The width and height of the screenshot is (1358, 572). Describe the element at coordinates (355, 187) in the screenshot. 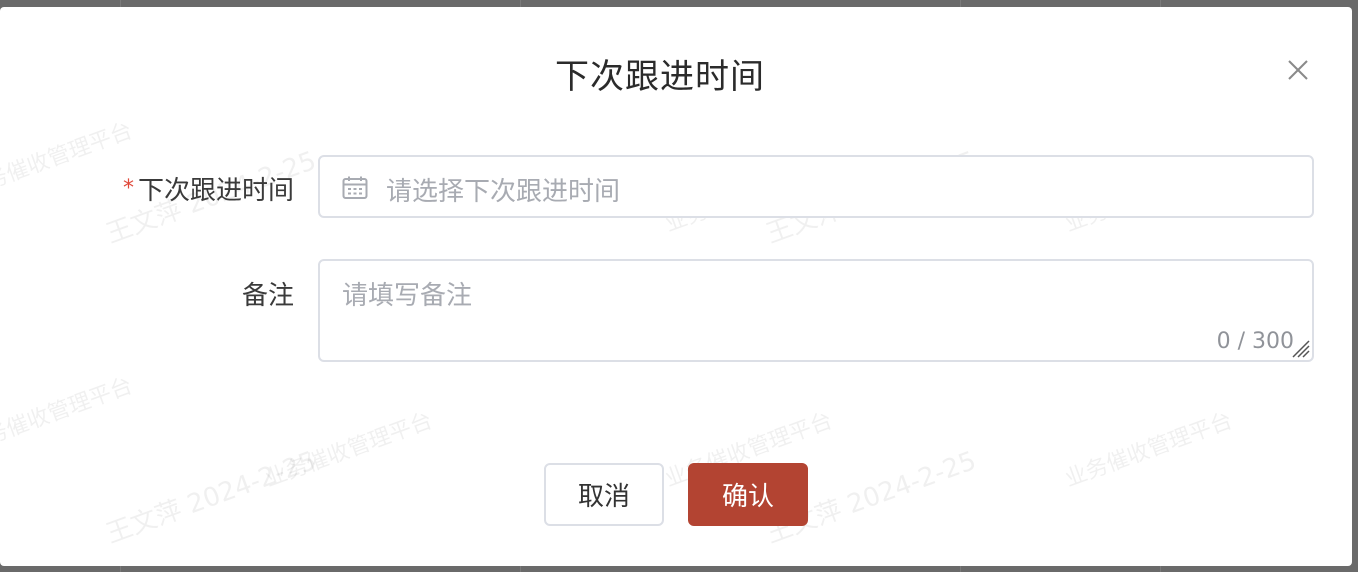

I see `calendar-icon` at that location.